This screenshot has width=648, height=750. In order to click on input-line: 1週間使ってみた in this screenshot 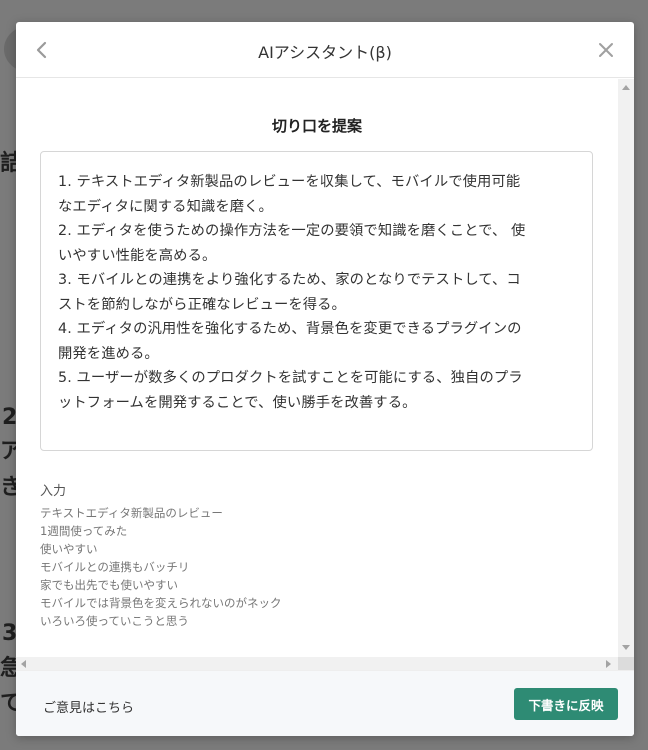, I will do `click(84, 531)`.